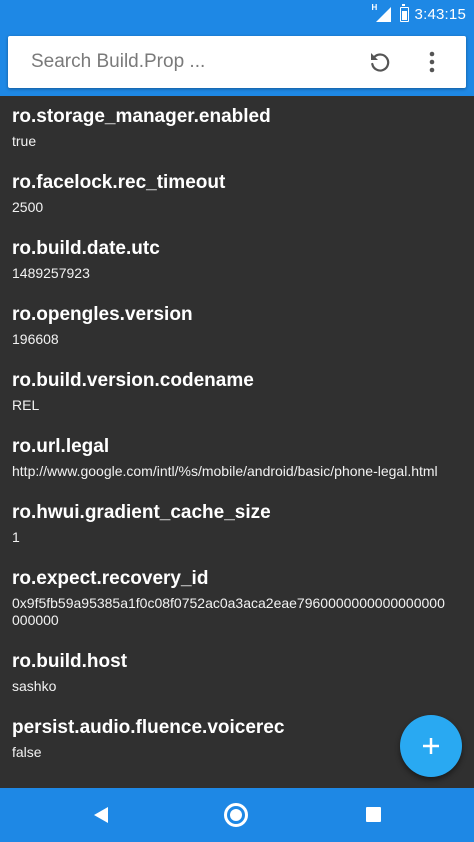 Image resolution: width=474 pixels, height=842 pixels. What do you see at coordinates (35, 339) in the screenshot?
I see `prop-value: 196608` at bounding box center [35, 339].